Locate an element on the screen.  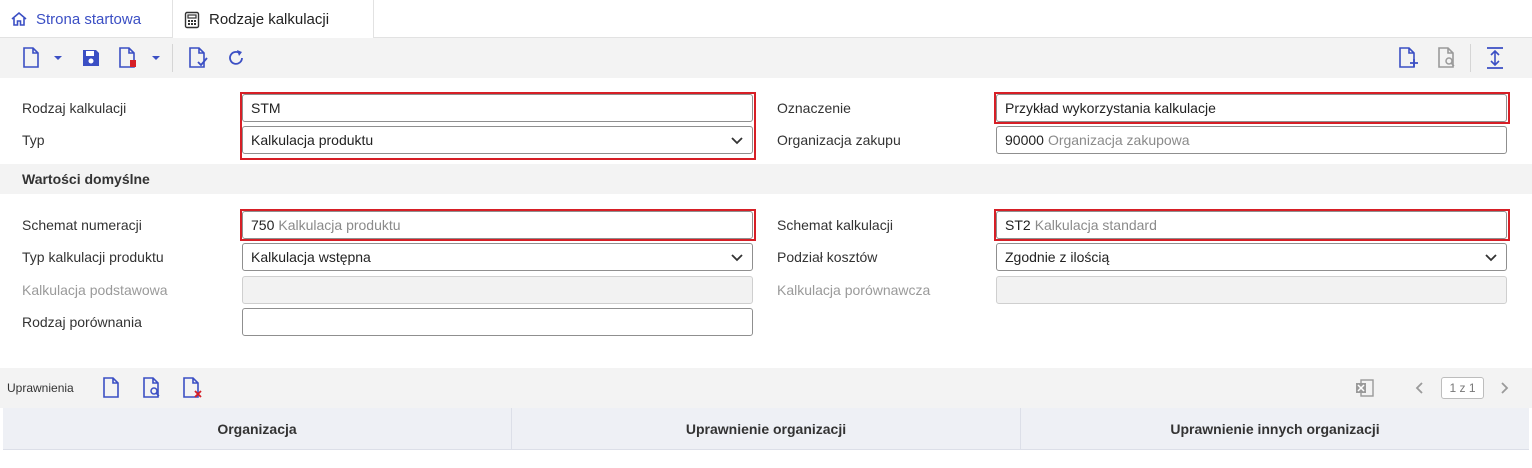
permissions-title: Uprawnienia is located at coordinates (40, 388).